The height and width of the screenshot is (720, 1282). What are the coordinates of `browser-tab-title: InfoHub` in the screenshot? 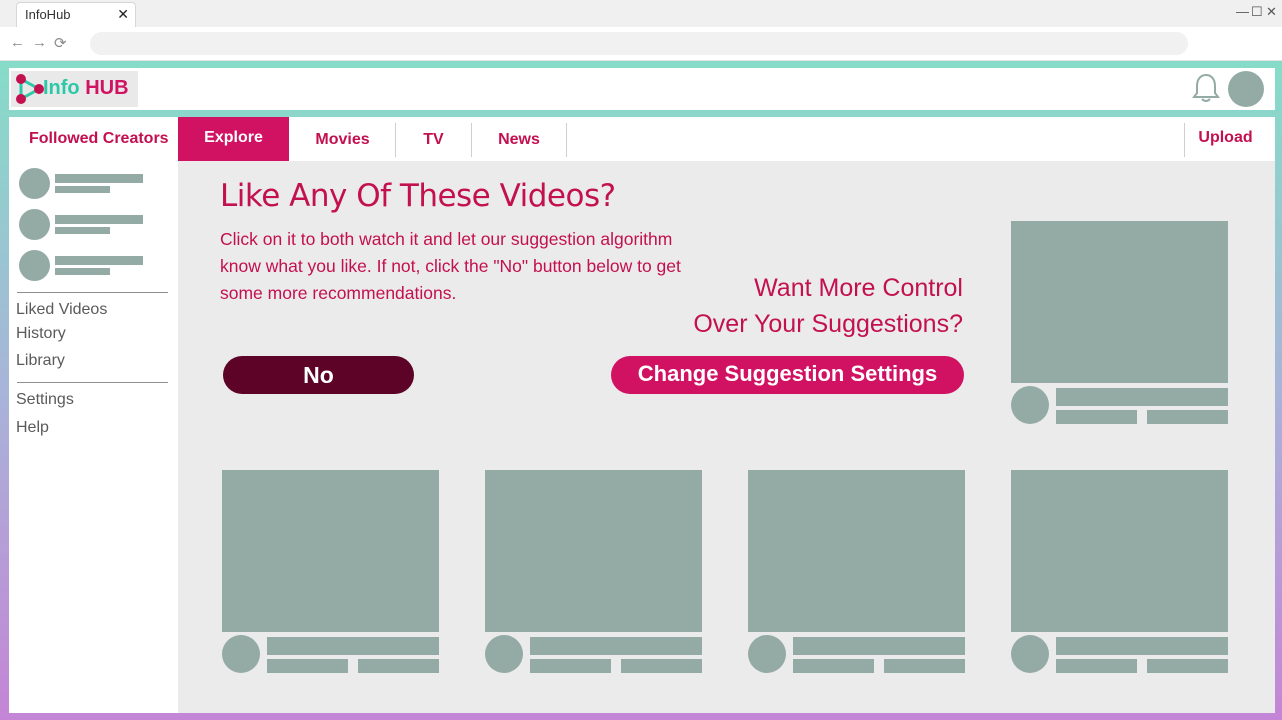 It's located at (48, 14).